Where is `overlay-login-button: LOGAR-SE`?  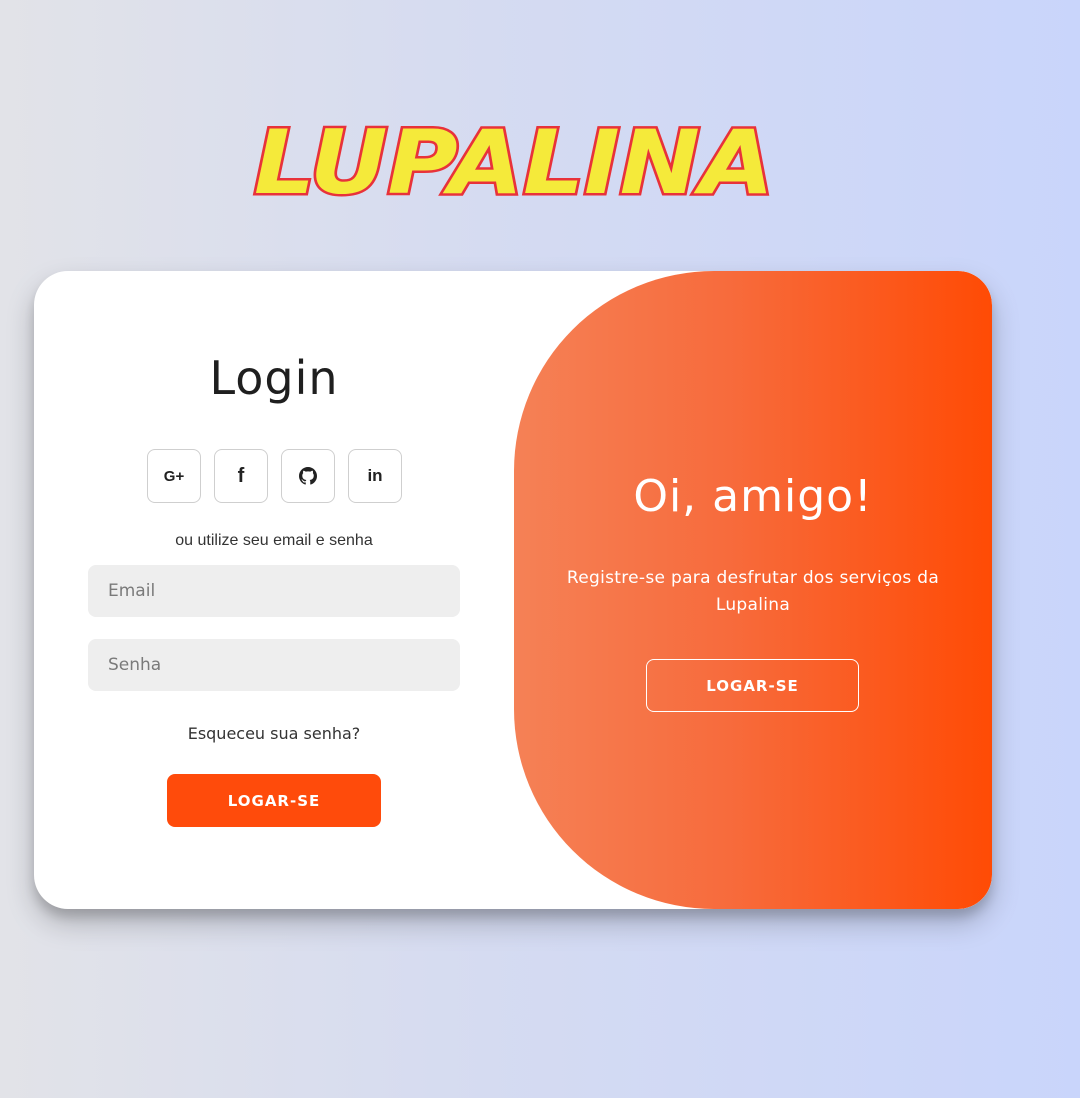
overlay-login-button: LOGAR-SE is located at coordinates (752, 685).